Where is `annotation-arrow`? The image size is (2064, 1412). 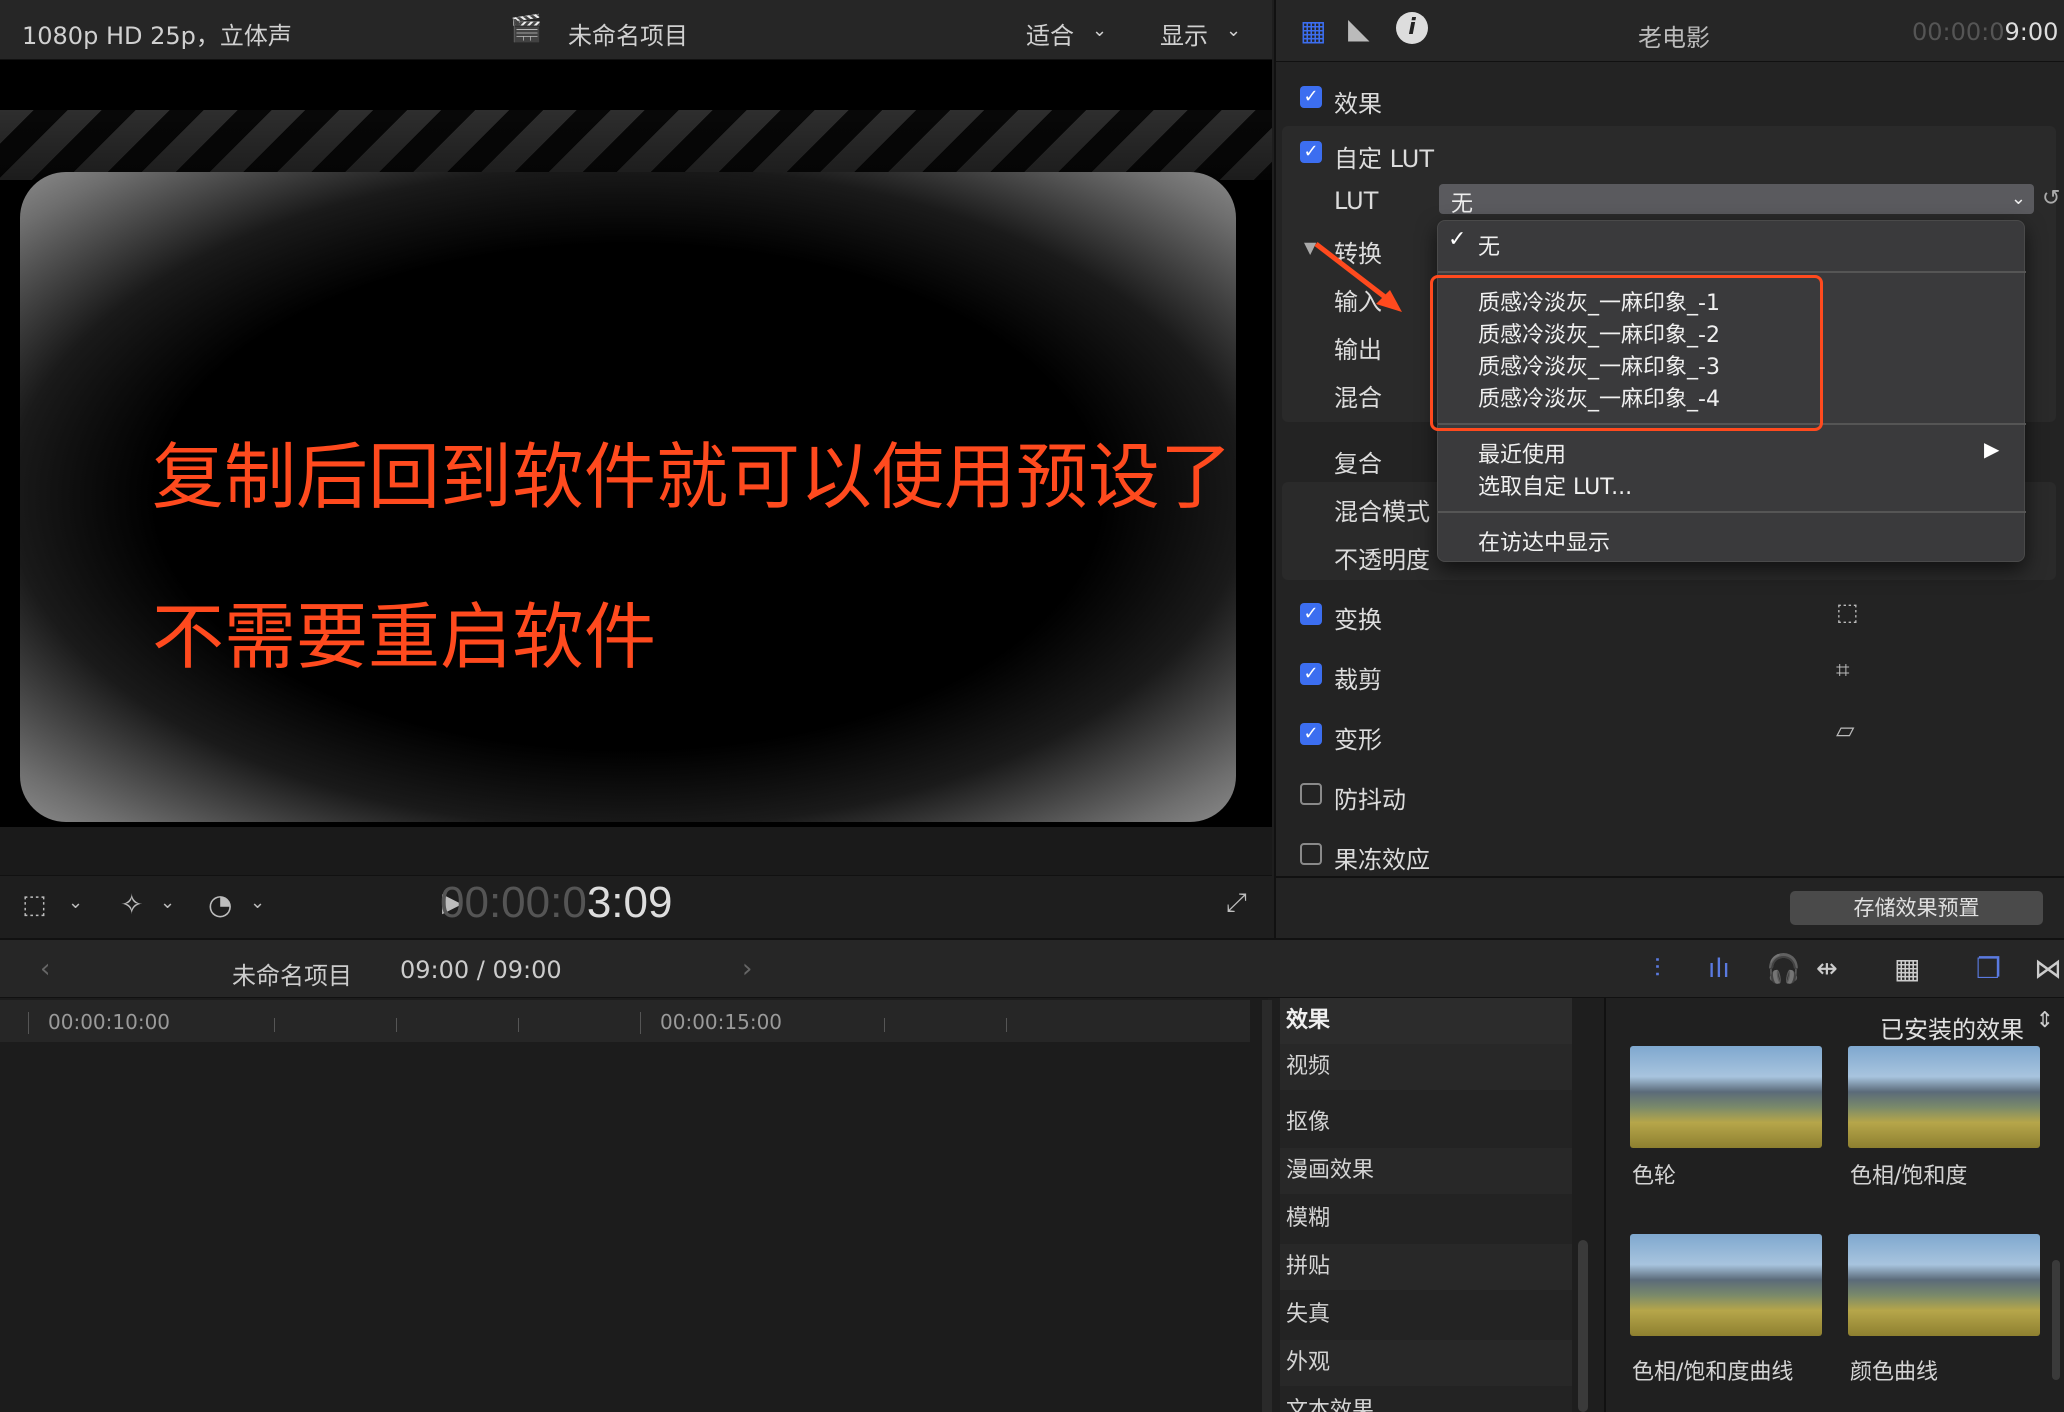 annotation-arrow is located at coordinates (1358, 277).